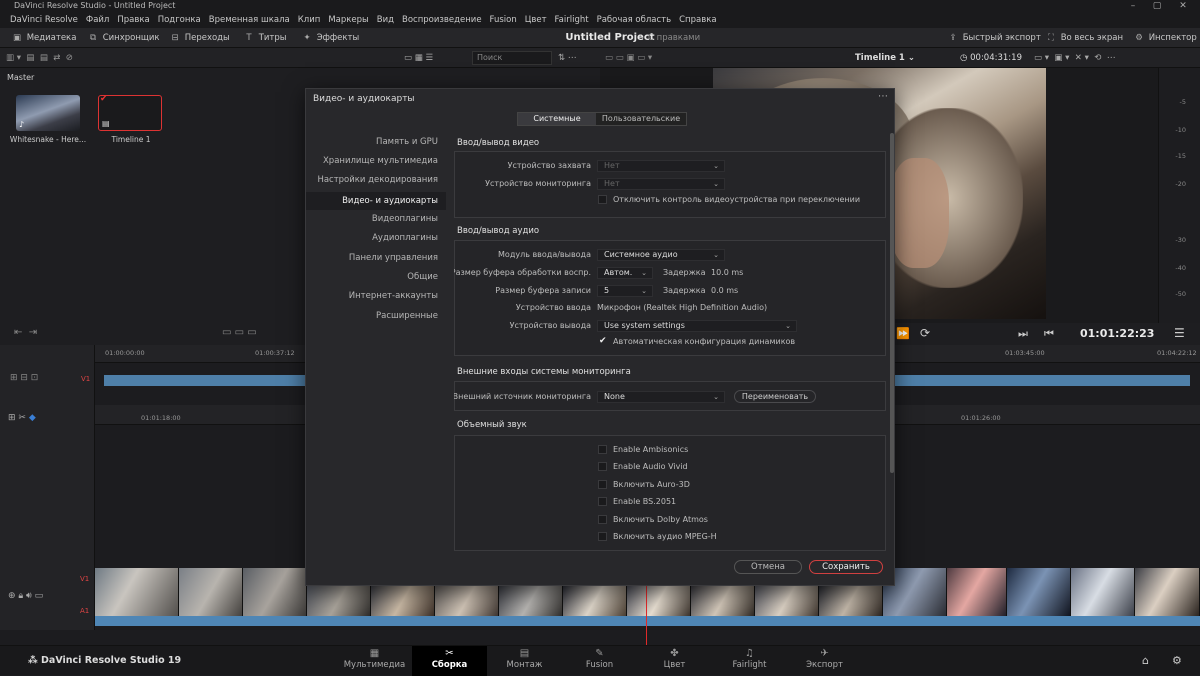  Describe the element at coordinates (449, 661) in the screenshot. I see `page-cut: ✂ Сборка` at that location.